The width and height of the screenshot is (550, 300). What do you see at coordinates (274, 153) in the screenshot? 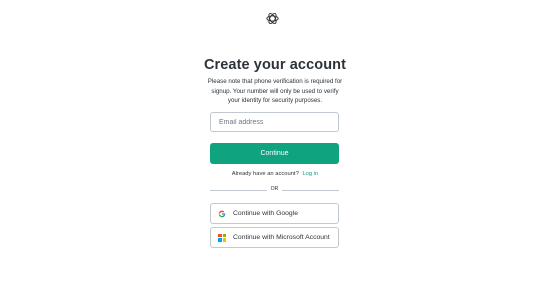
I see `continue-button: Continue` at bounding box center [274, 153].